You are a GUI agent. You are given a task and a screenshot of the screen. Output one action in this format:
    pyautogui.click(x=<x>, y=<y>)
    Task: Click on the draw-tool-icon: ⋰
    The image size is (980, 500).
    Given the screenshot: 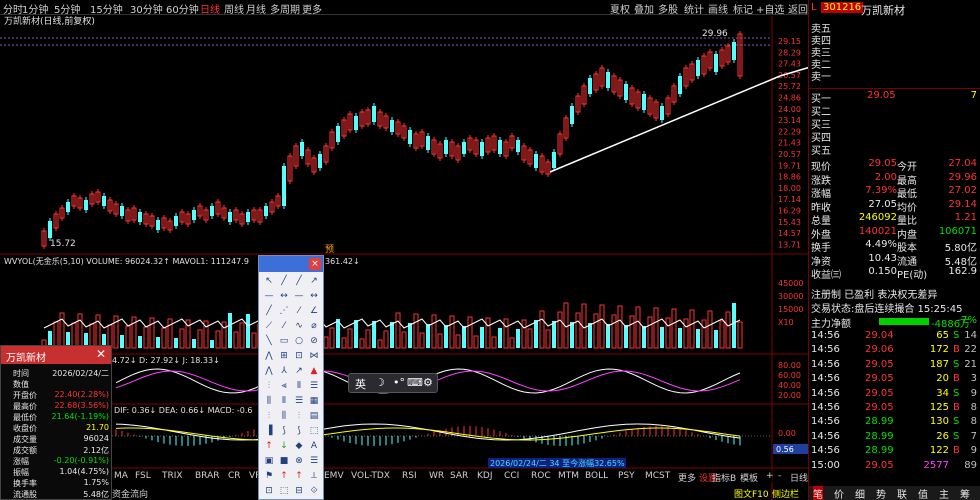 What is the action you would take?
    pyautogui.click(x=284, y=311)
    